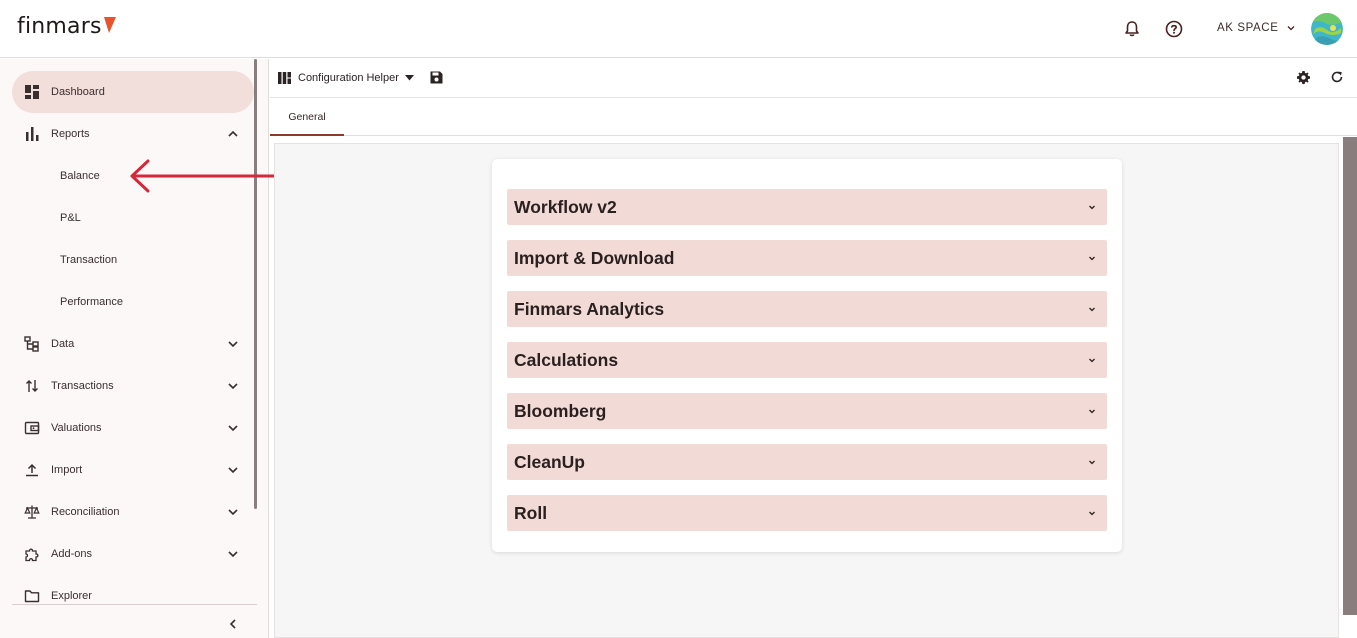 This screenshot has height=638, width=1357. Describe the element at coordinates (1248, 28) in the screenshot. I see `space-name: AK SPACE` at that location.